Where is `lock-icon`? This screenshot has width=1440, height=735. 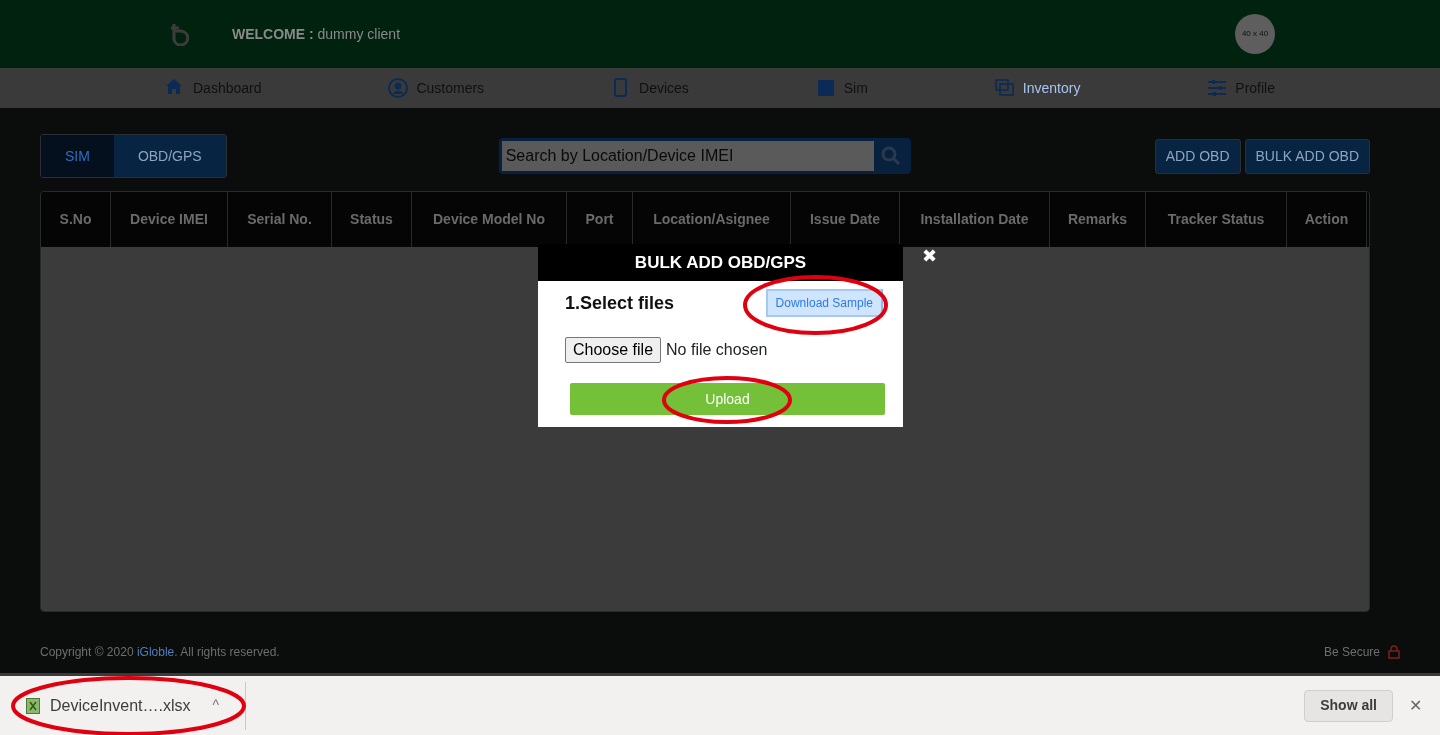 lock-icon is located at coordinates (1394, 651).